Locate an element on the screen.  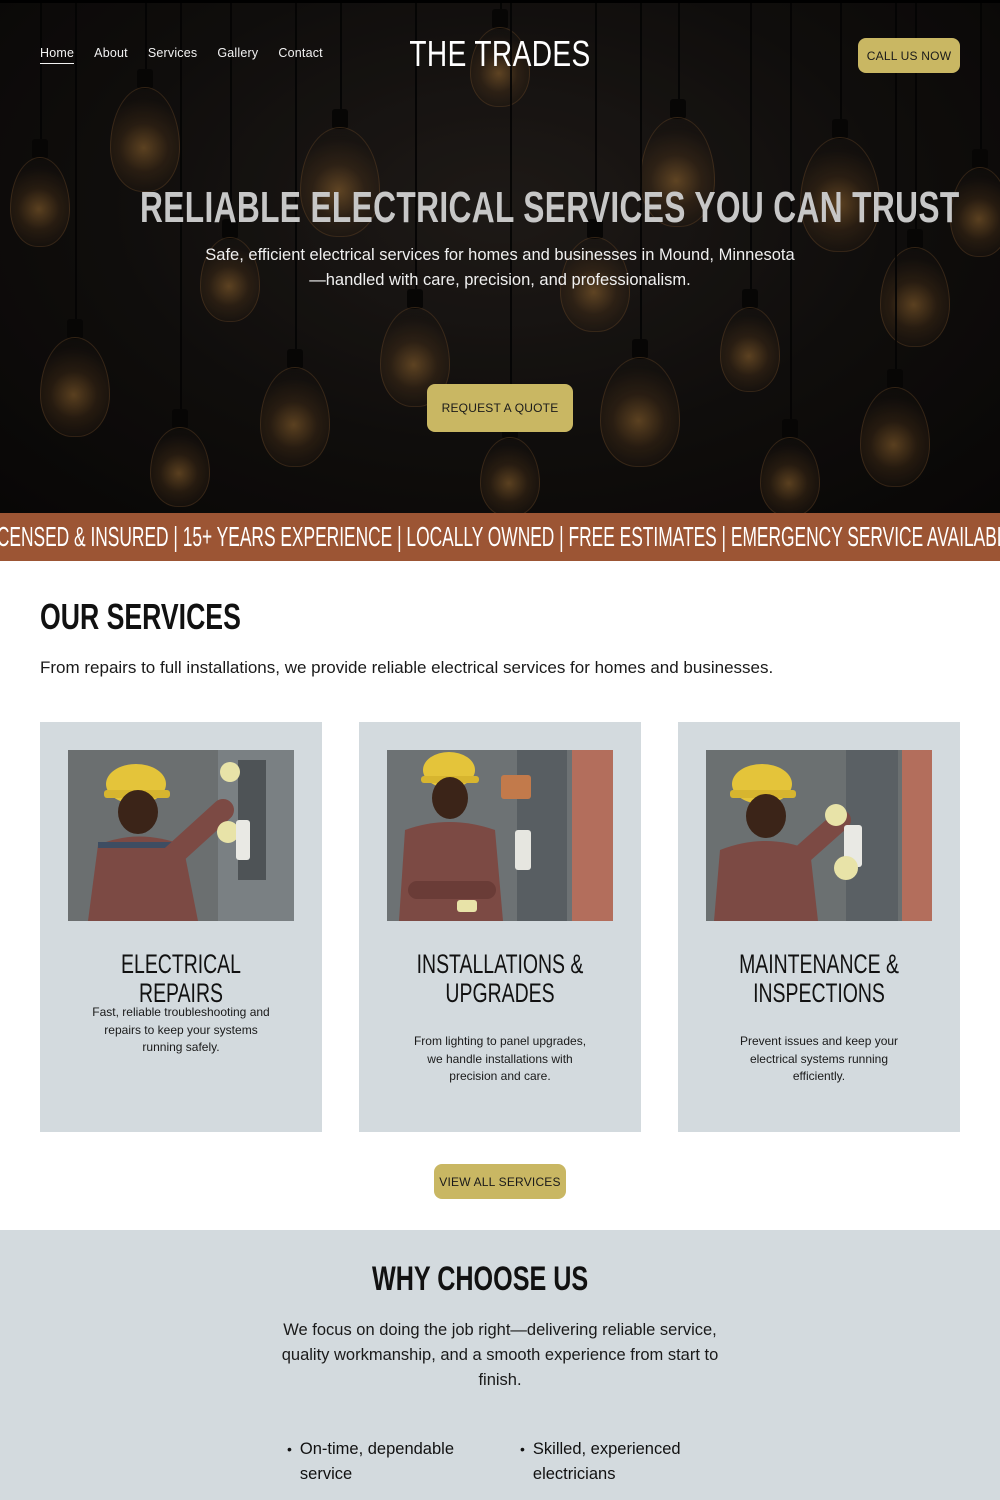
nav-item-home: Home is located at coordinates (57, 55).